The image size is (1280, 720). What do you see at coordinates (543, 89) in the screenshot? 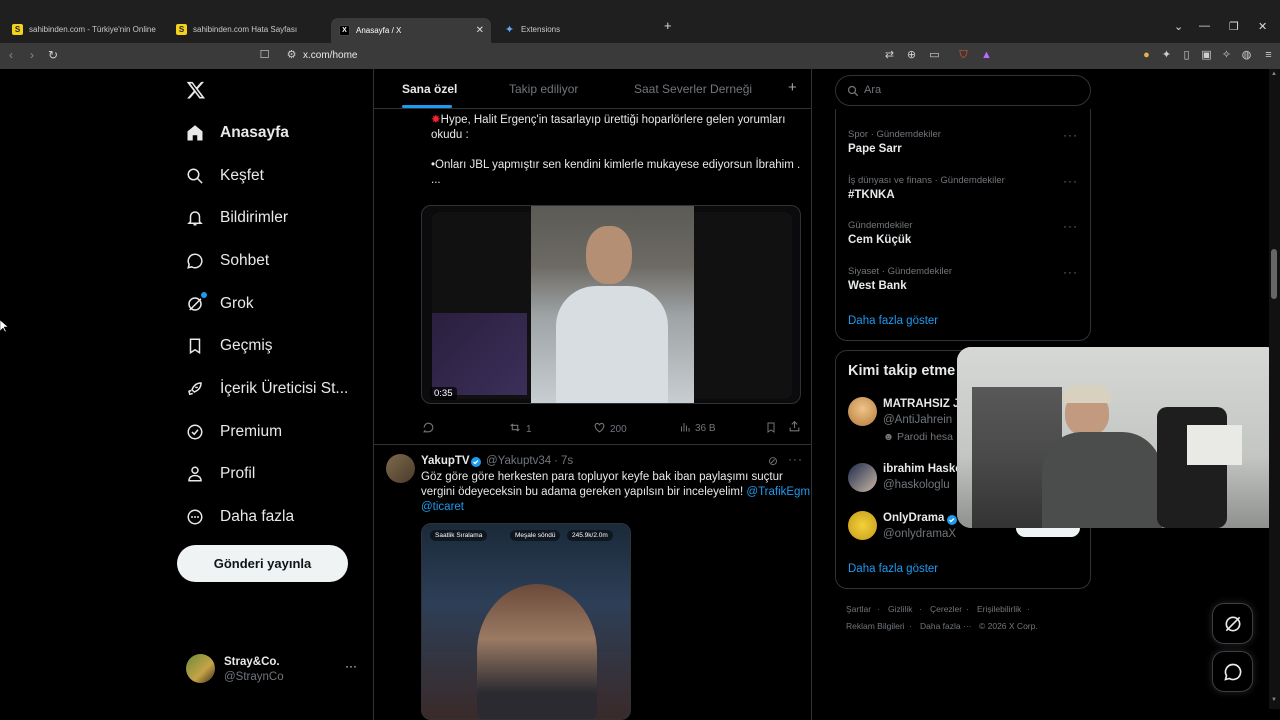
I see `tab-following: Takip ediliyor` at bounding box center [543, 89].